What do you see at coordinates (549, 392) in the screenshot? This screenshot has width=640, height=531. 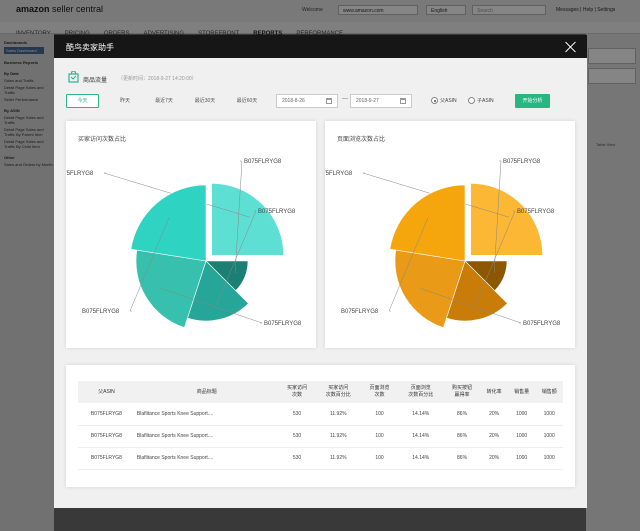 I see `column-header: 销售额` at bounding box center [549, 392].